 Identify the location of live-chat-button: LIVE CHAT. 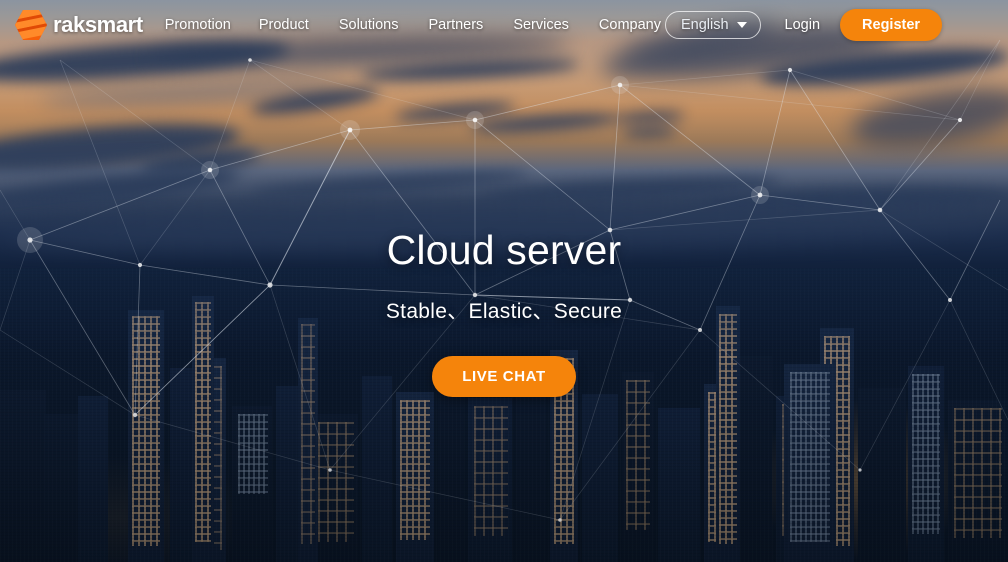
(504, 377).